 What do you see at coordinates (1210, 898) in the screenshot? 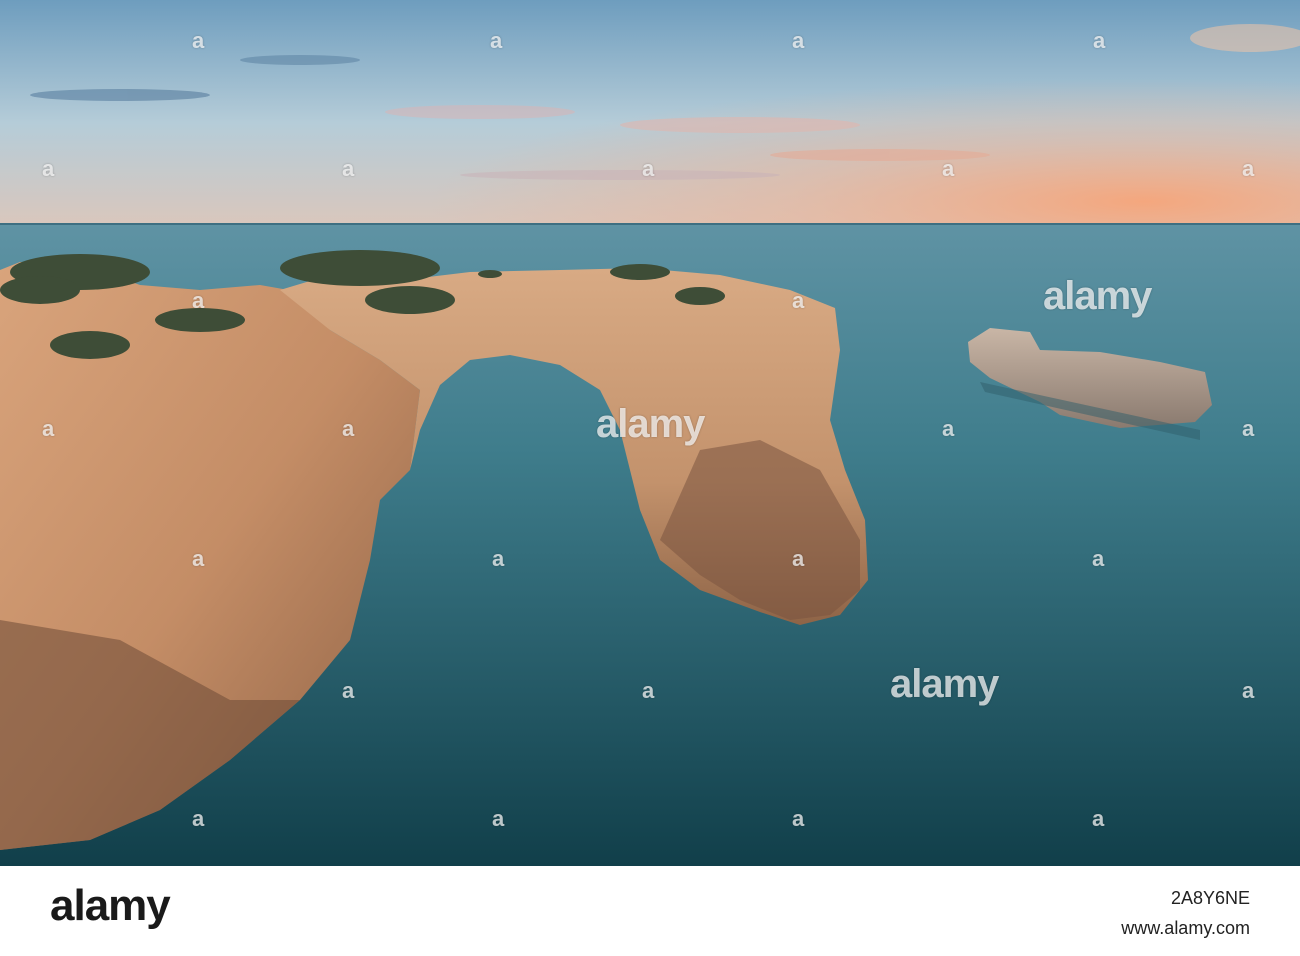
I see `image-id: 2A8Y6NE` at bounding box center [1210, 898].